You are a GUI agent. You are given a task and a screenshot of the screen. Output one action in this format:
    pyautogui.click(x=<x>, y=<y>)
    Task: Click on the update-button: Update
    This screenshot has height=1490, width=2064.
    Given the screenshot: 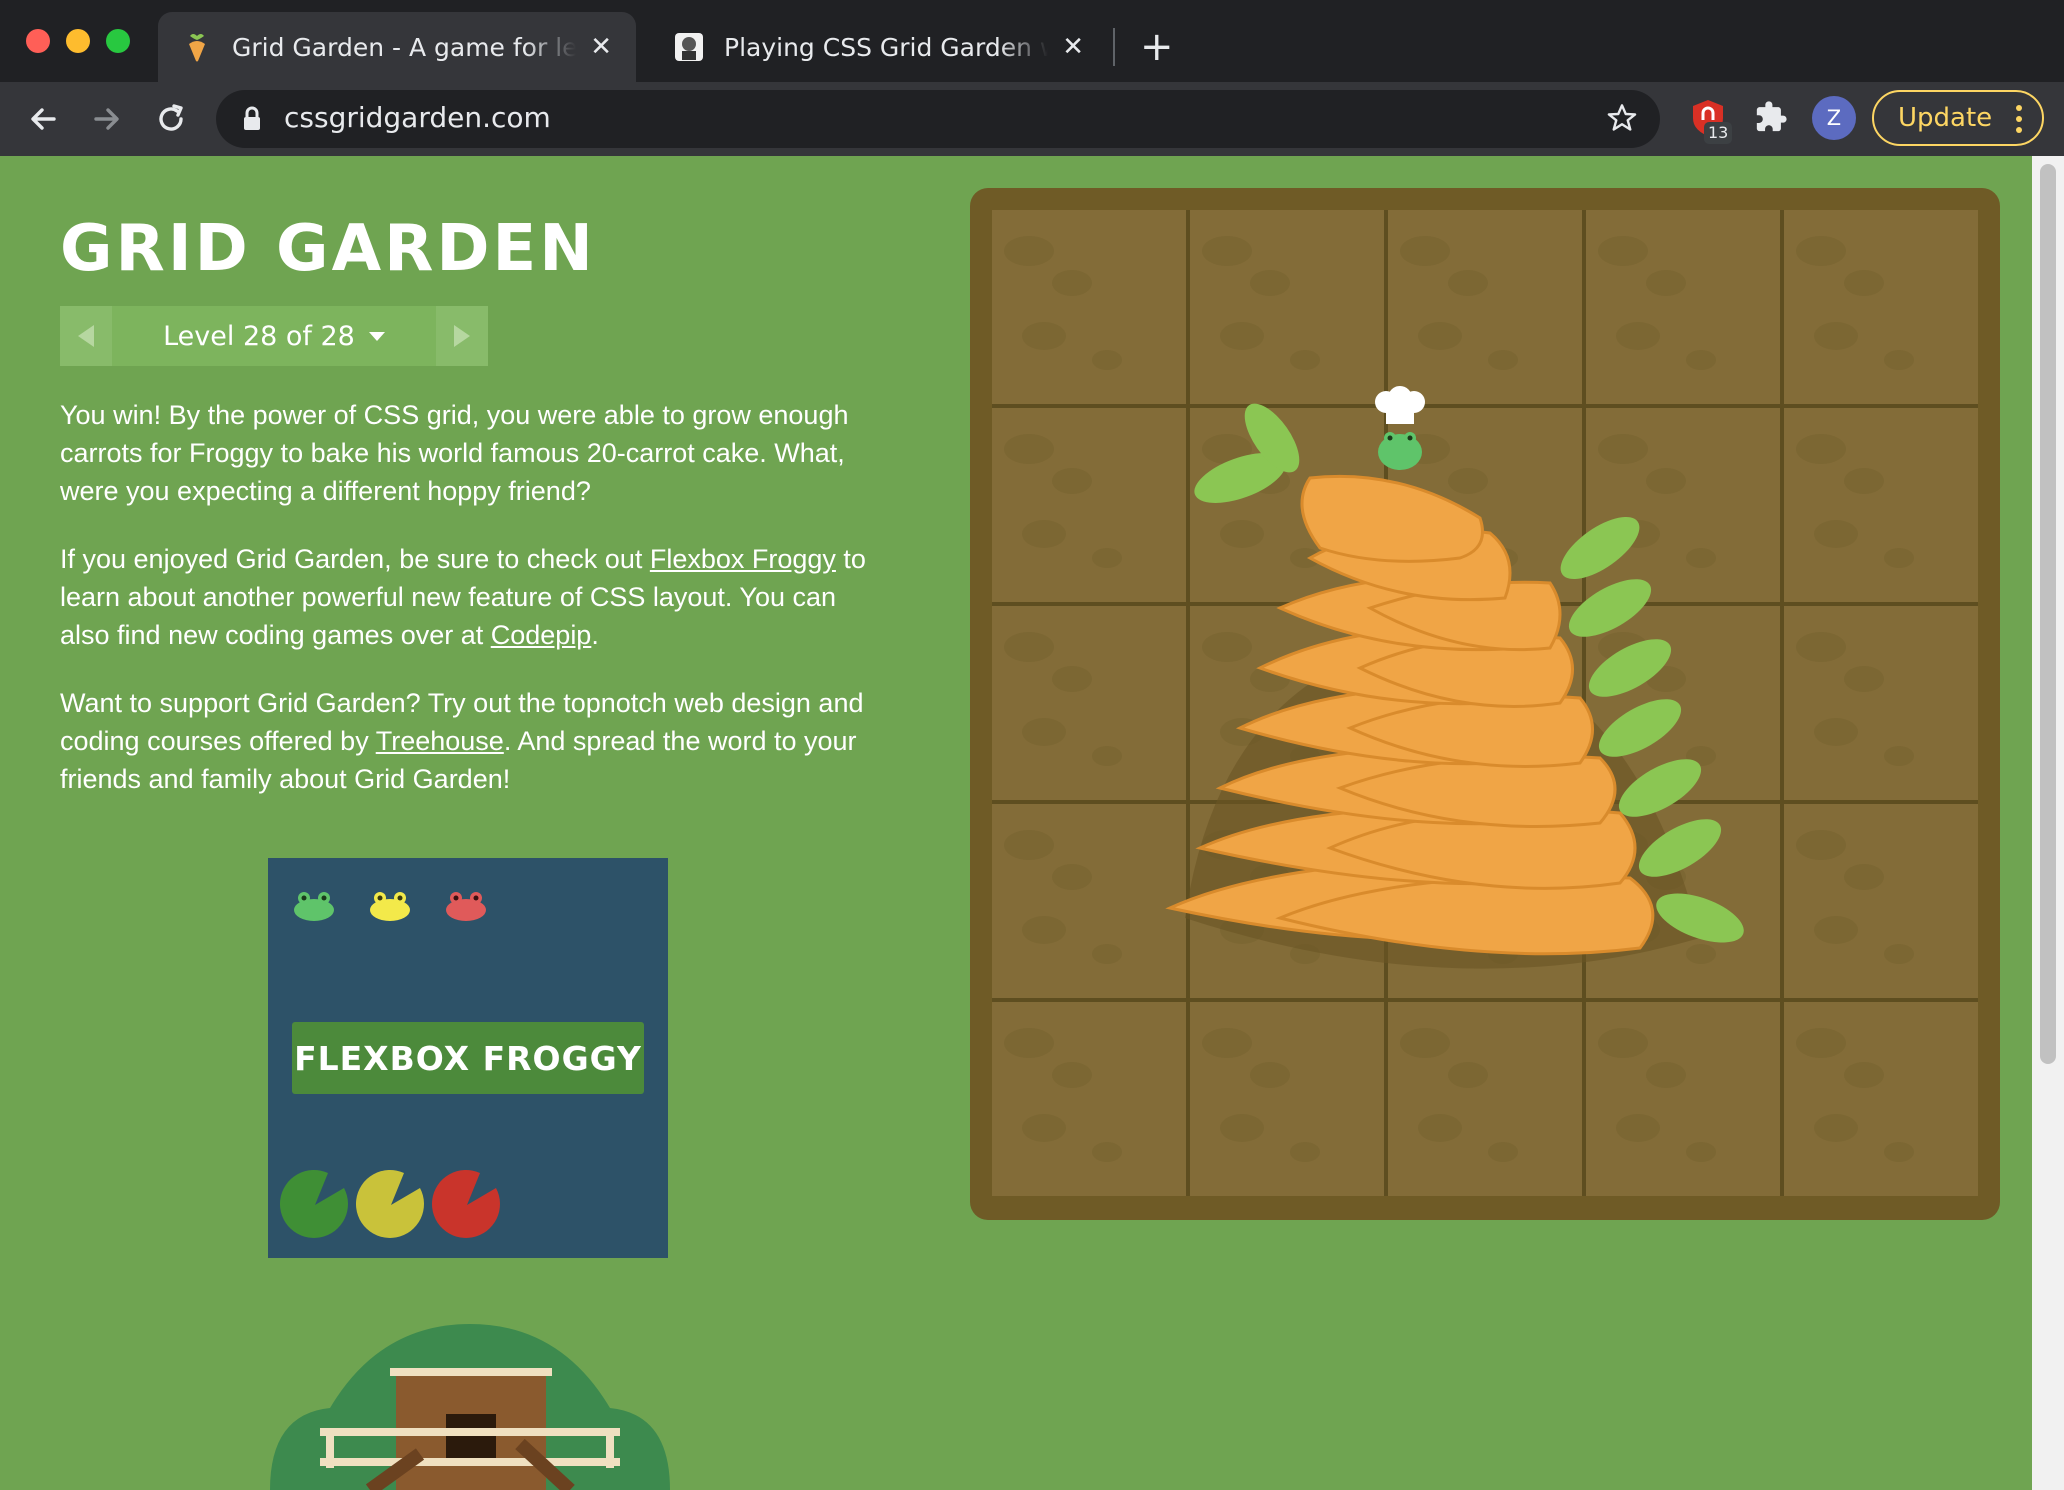 What is the action you would take?
    pyautogui.click(x=1958, y=118)
    